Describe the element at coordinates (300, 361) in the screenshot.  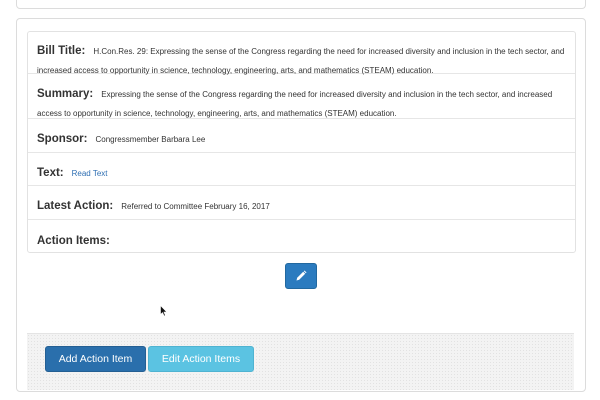
I see `action-items-footer: Add Action Item Edit Action Items` at that location.